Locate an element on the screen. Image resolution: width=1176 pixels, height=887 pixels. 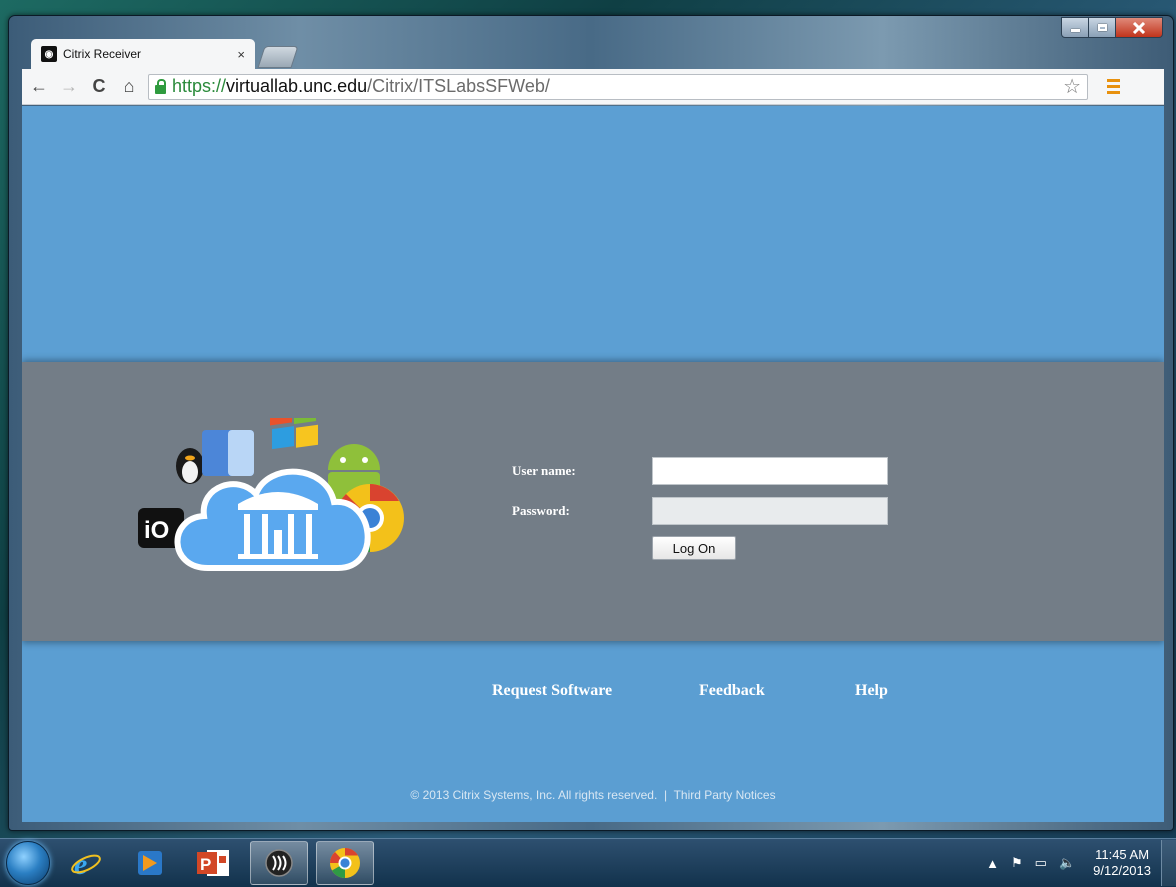
powerpoint-icon: P is located at coordinates (213, 863).